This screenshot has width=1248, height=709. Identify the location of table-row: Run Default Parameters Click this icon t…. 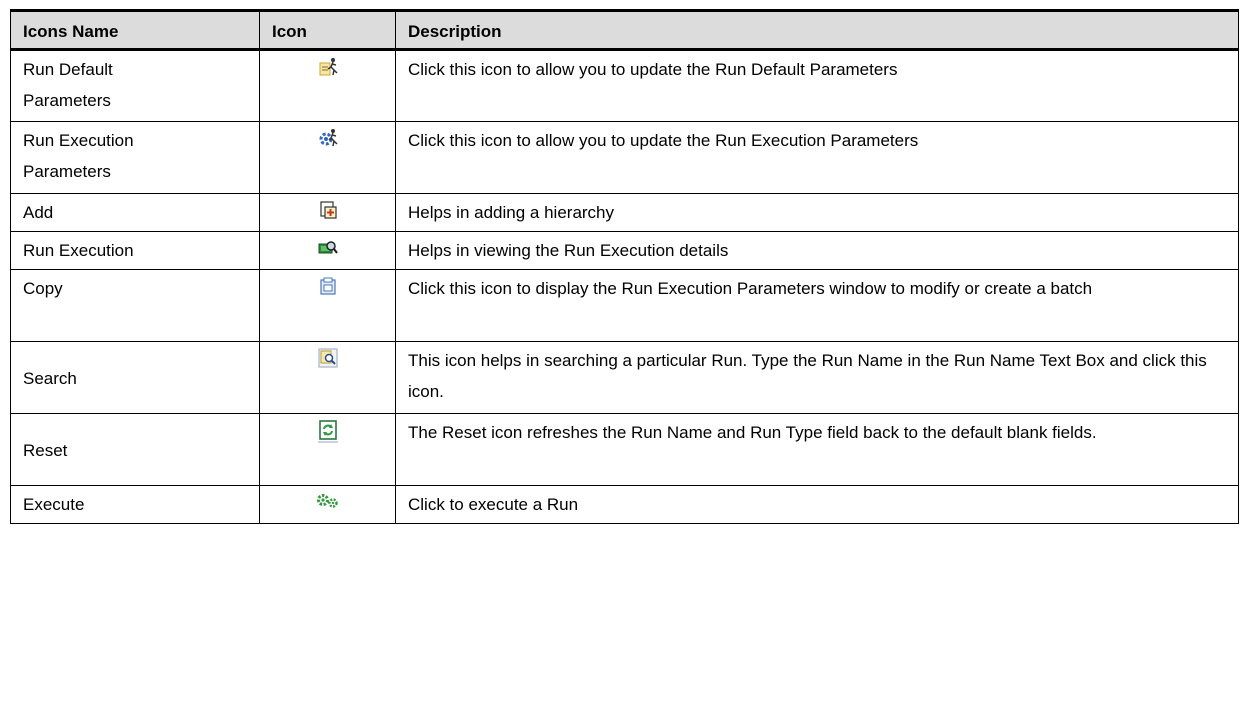
(624, 85).